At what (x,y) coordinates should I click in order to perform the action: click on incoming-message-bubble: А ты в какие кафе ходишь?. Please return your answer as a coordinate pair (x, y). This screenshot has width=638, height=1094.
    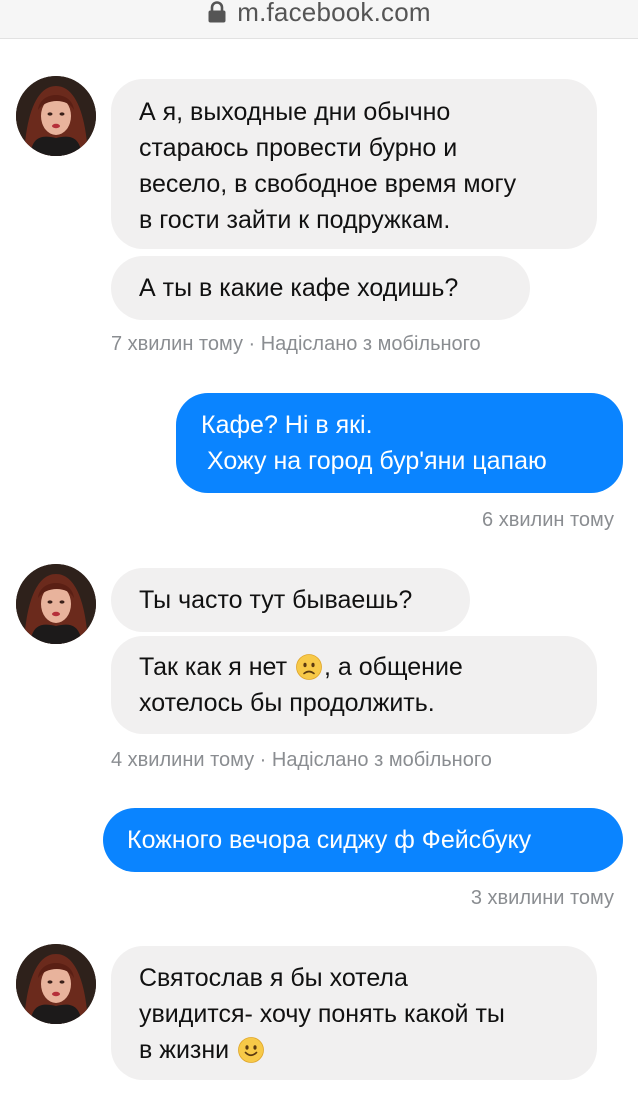
    Looking at the image, I should click on (320, 288).